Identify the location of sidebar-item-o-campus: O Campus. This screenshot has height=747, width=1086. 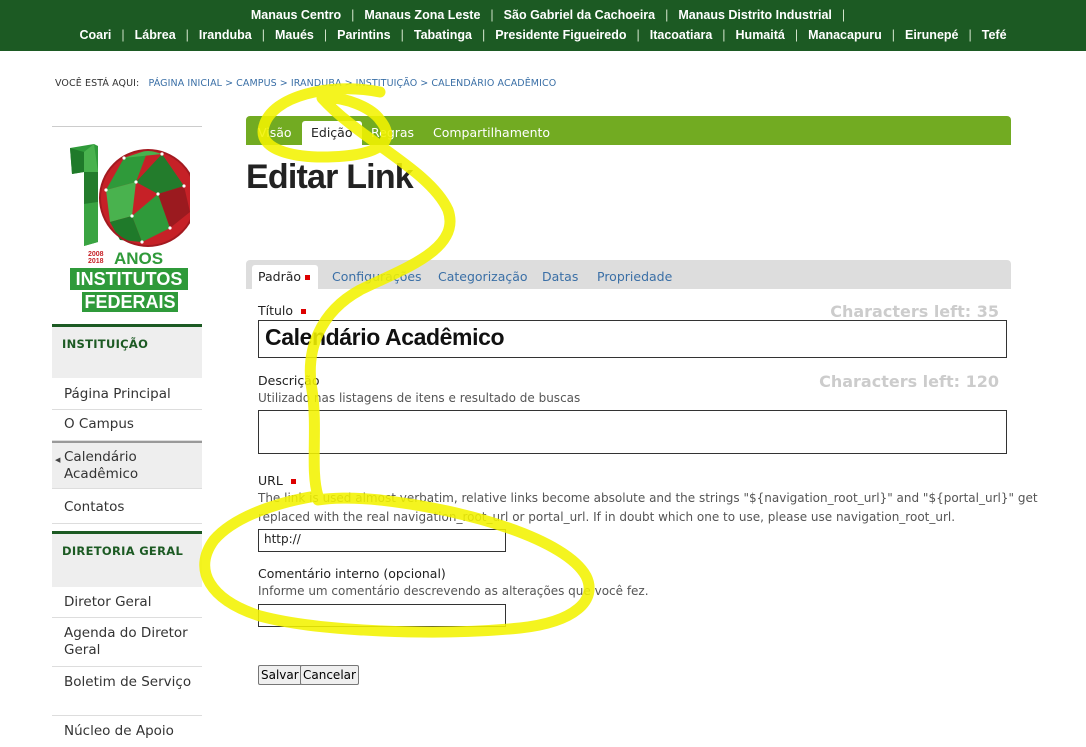
(127, 425).